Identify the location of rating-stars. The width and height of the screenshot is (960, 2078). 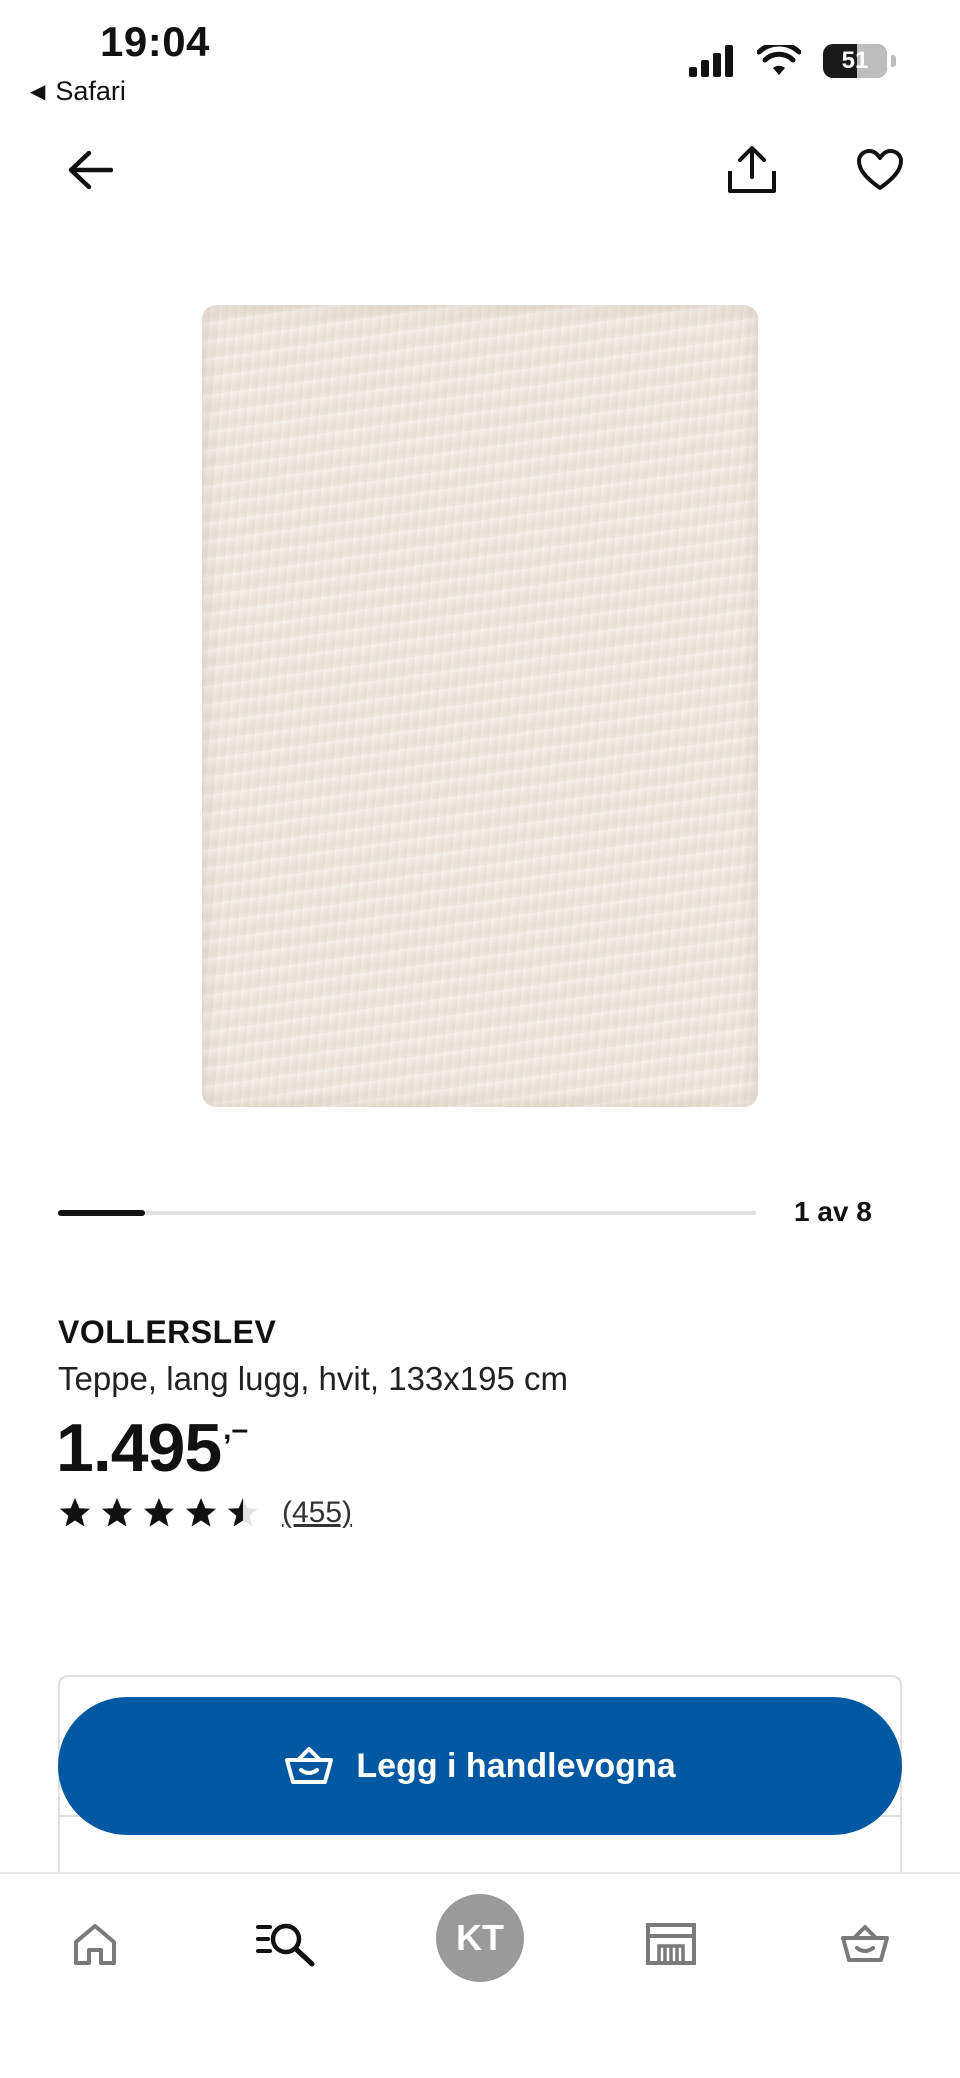
(159, 1513).